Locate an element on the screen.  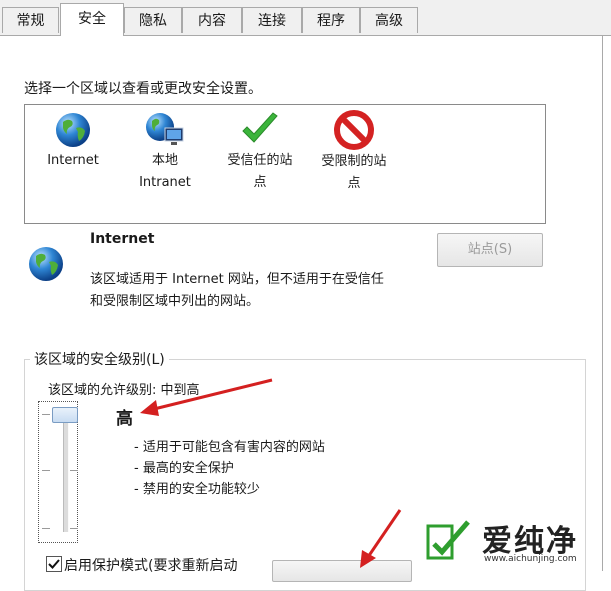
watermark-logo-icon is located at coordinates (448, 540).